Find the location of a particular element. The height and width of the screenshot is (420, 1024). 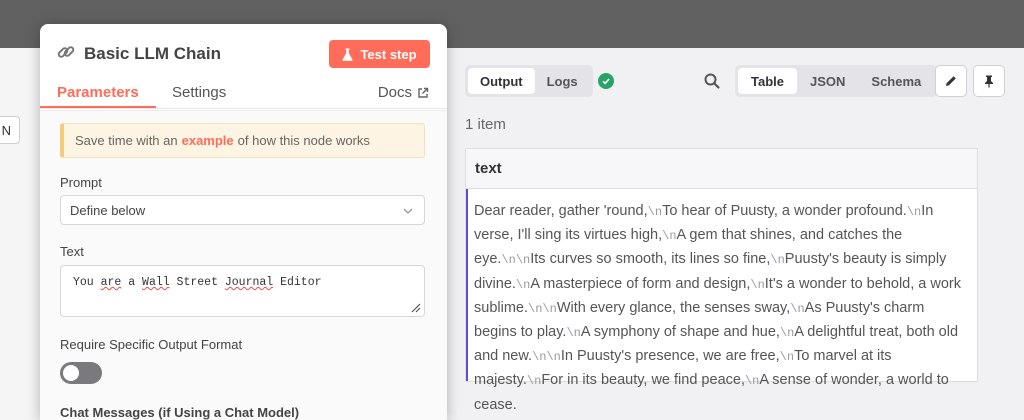

output-mode-toggle: Output Logs is located at coordinates (529, 81).